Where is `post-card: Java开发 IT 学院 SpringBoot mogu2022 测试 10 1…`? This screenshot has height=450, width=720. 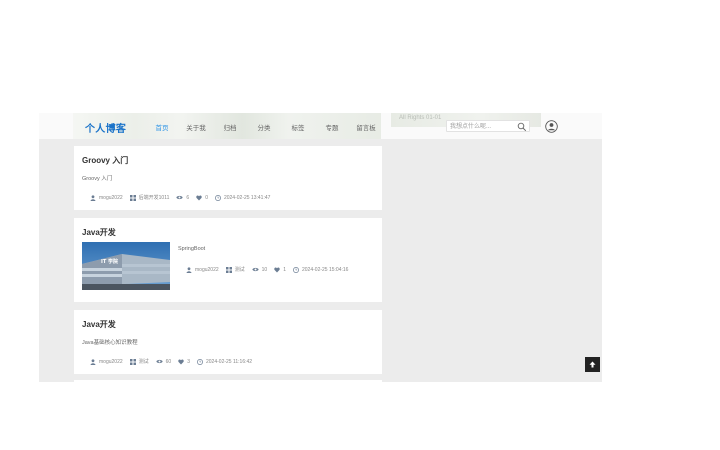 post-card: Java开发 IT 学院 SpringBoot mogu2022 测试 10 1… is located at coordinates (228, 260).